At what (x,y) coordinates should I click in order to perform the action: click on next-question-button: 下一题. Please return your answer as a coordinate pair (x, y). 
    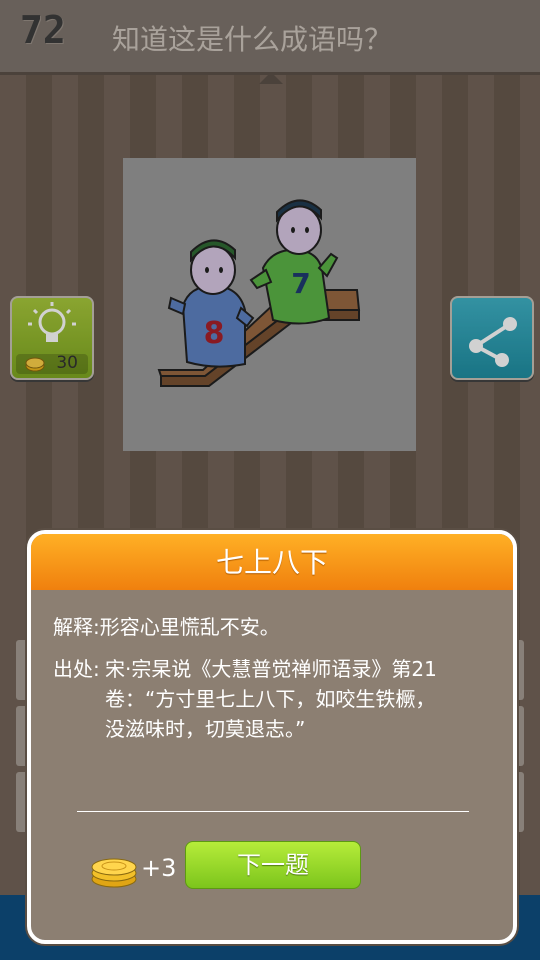
    Looking at the image, I should click on (273, 865).